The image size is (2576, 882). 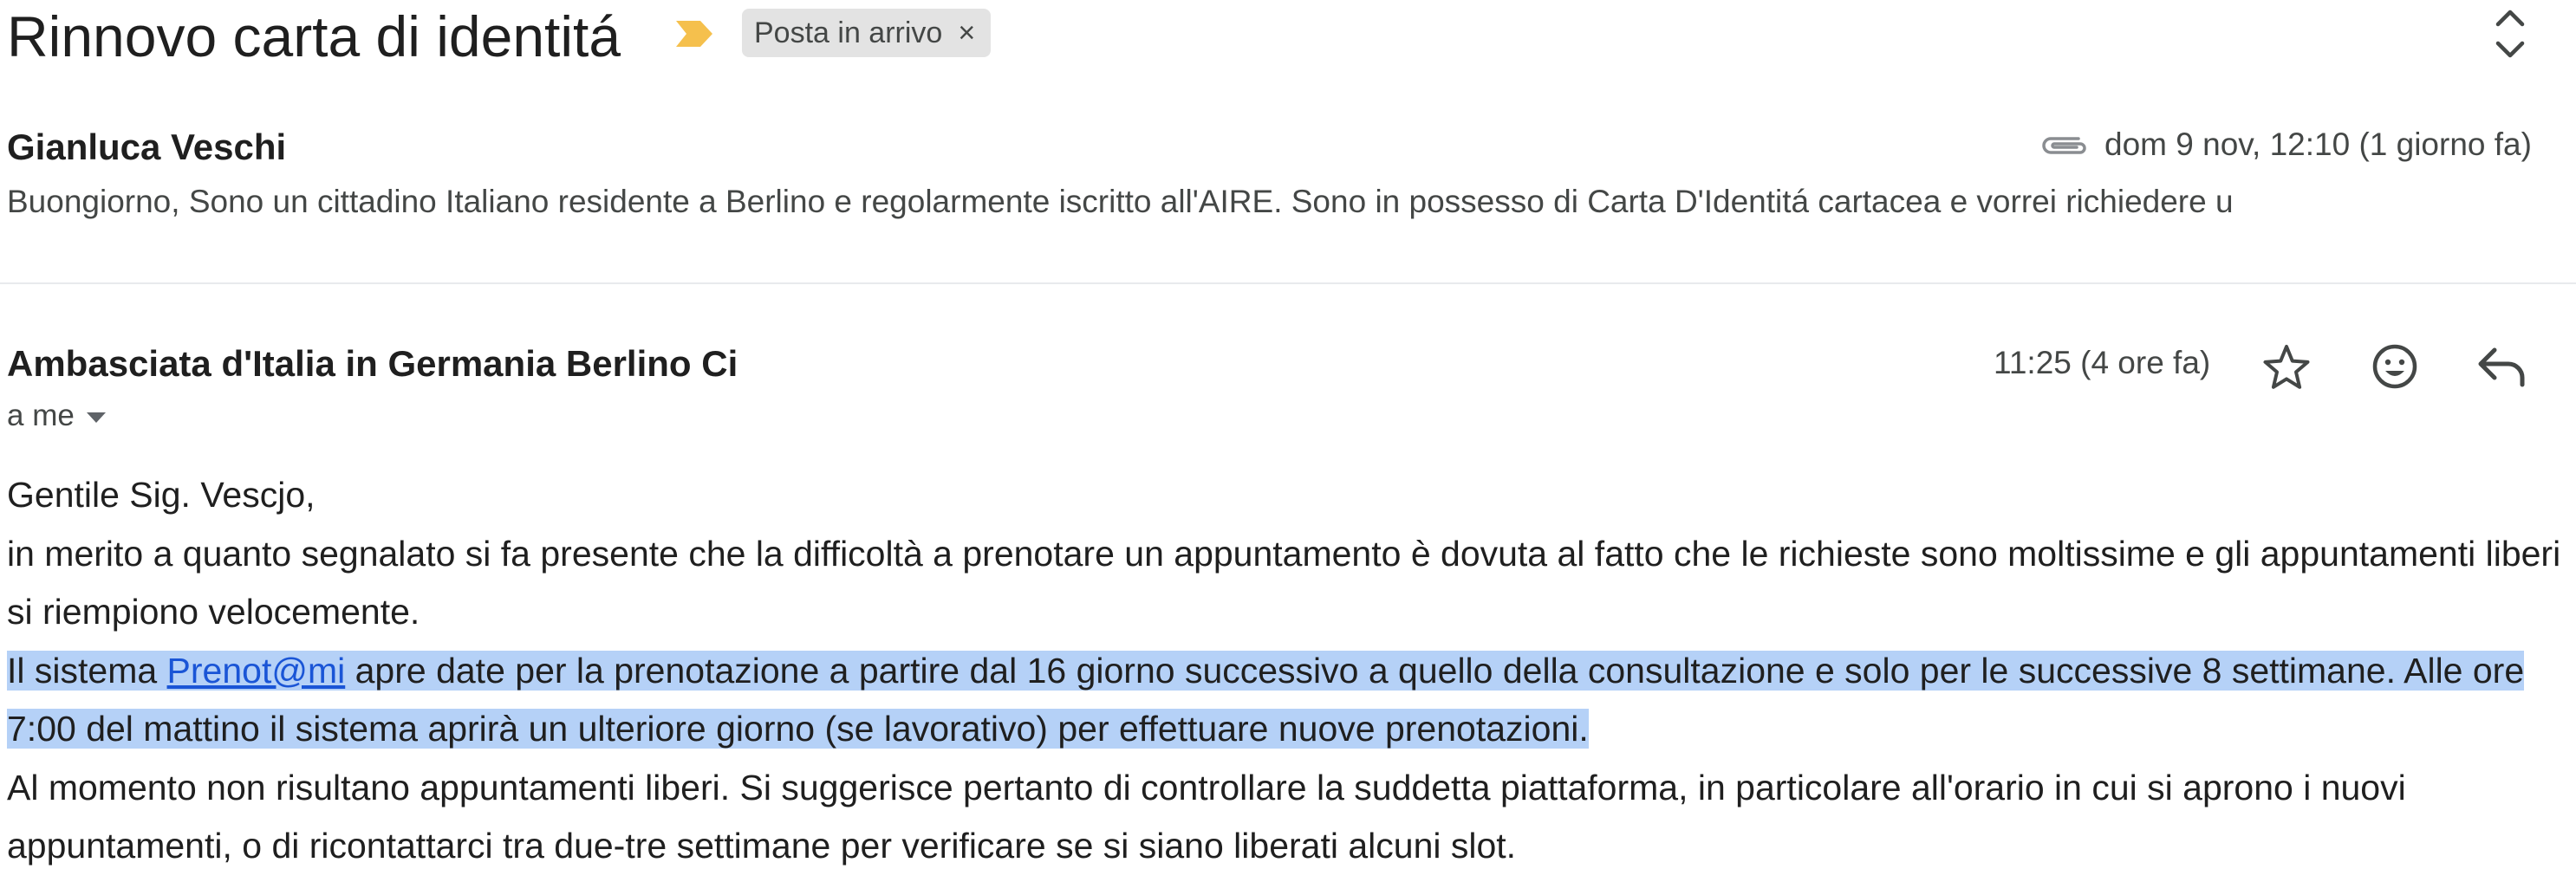 What do you see at coordinates (314, 36) in the screenshot?
I see `thread-subject: Rinnovo carta di identitá` at bounding box center [314, 36].